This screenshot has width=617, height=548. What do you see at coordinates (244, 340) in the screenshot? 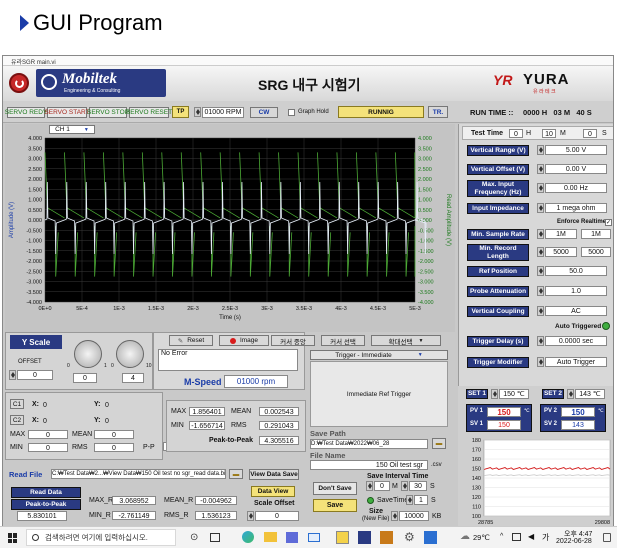
I see `image-button: Image` at bounding box center [244, 340].